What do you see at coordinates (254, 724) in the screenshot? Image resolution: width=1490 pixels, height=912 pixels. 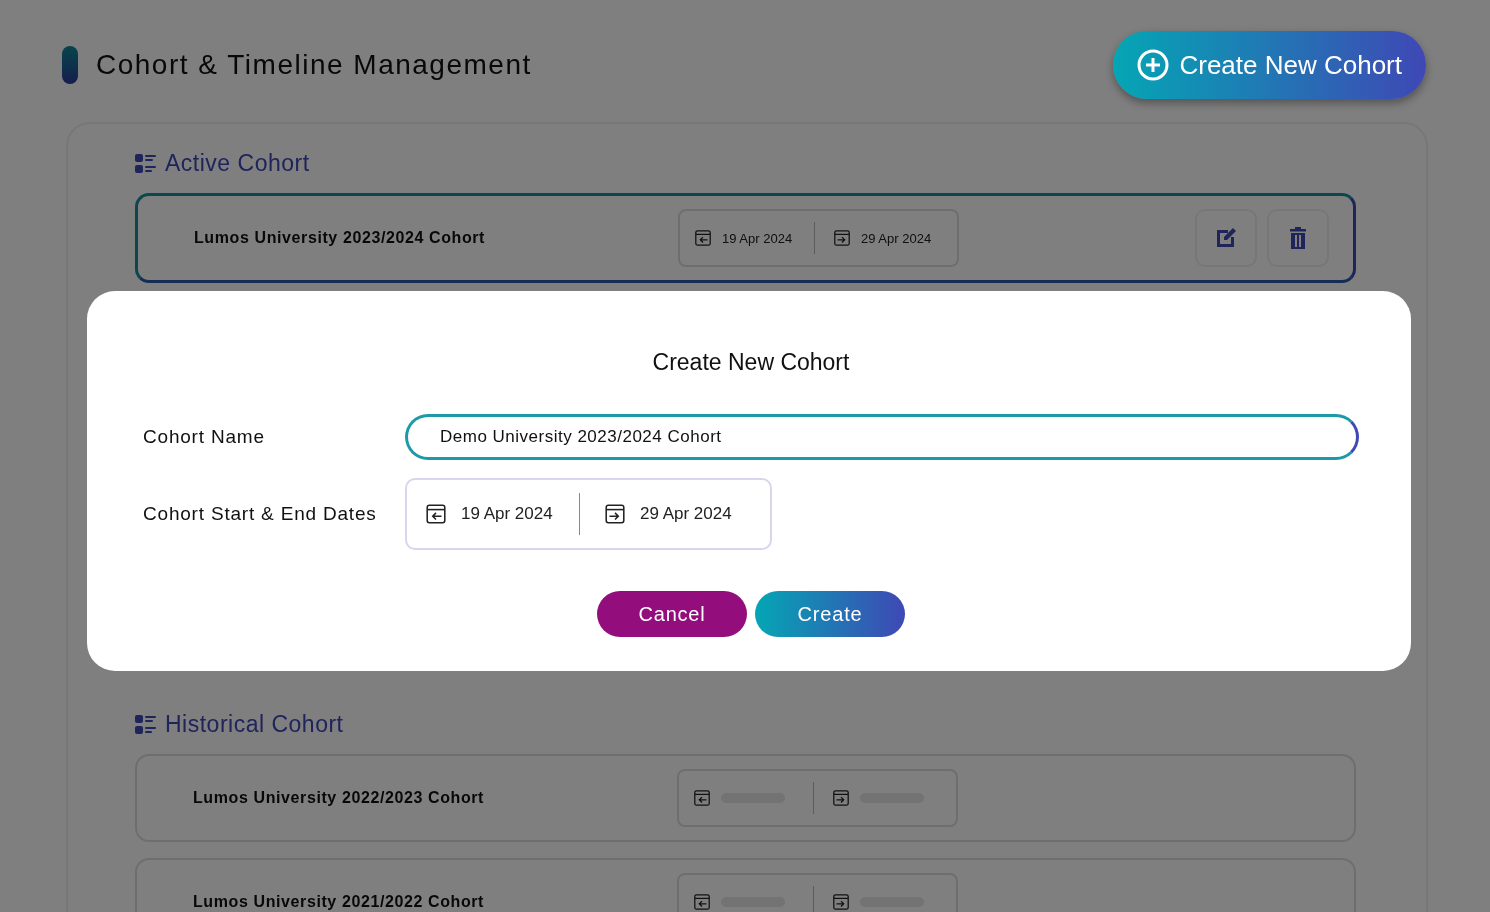 I see `section-heading: Historical Cohort` at bounding box center [254, 724].